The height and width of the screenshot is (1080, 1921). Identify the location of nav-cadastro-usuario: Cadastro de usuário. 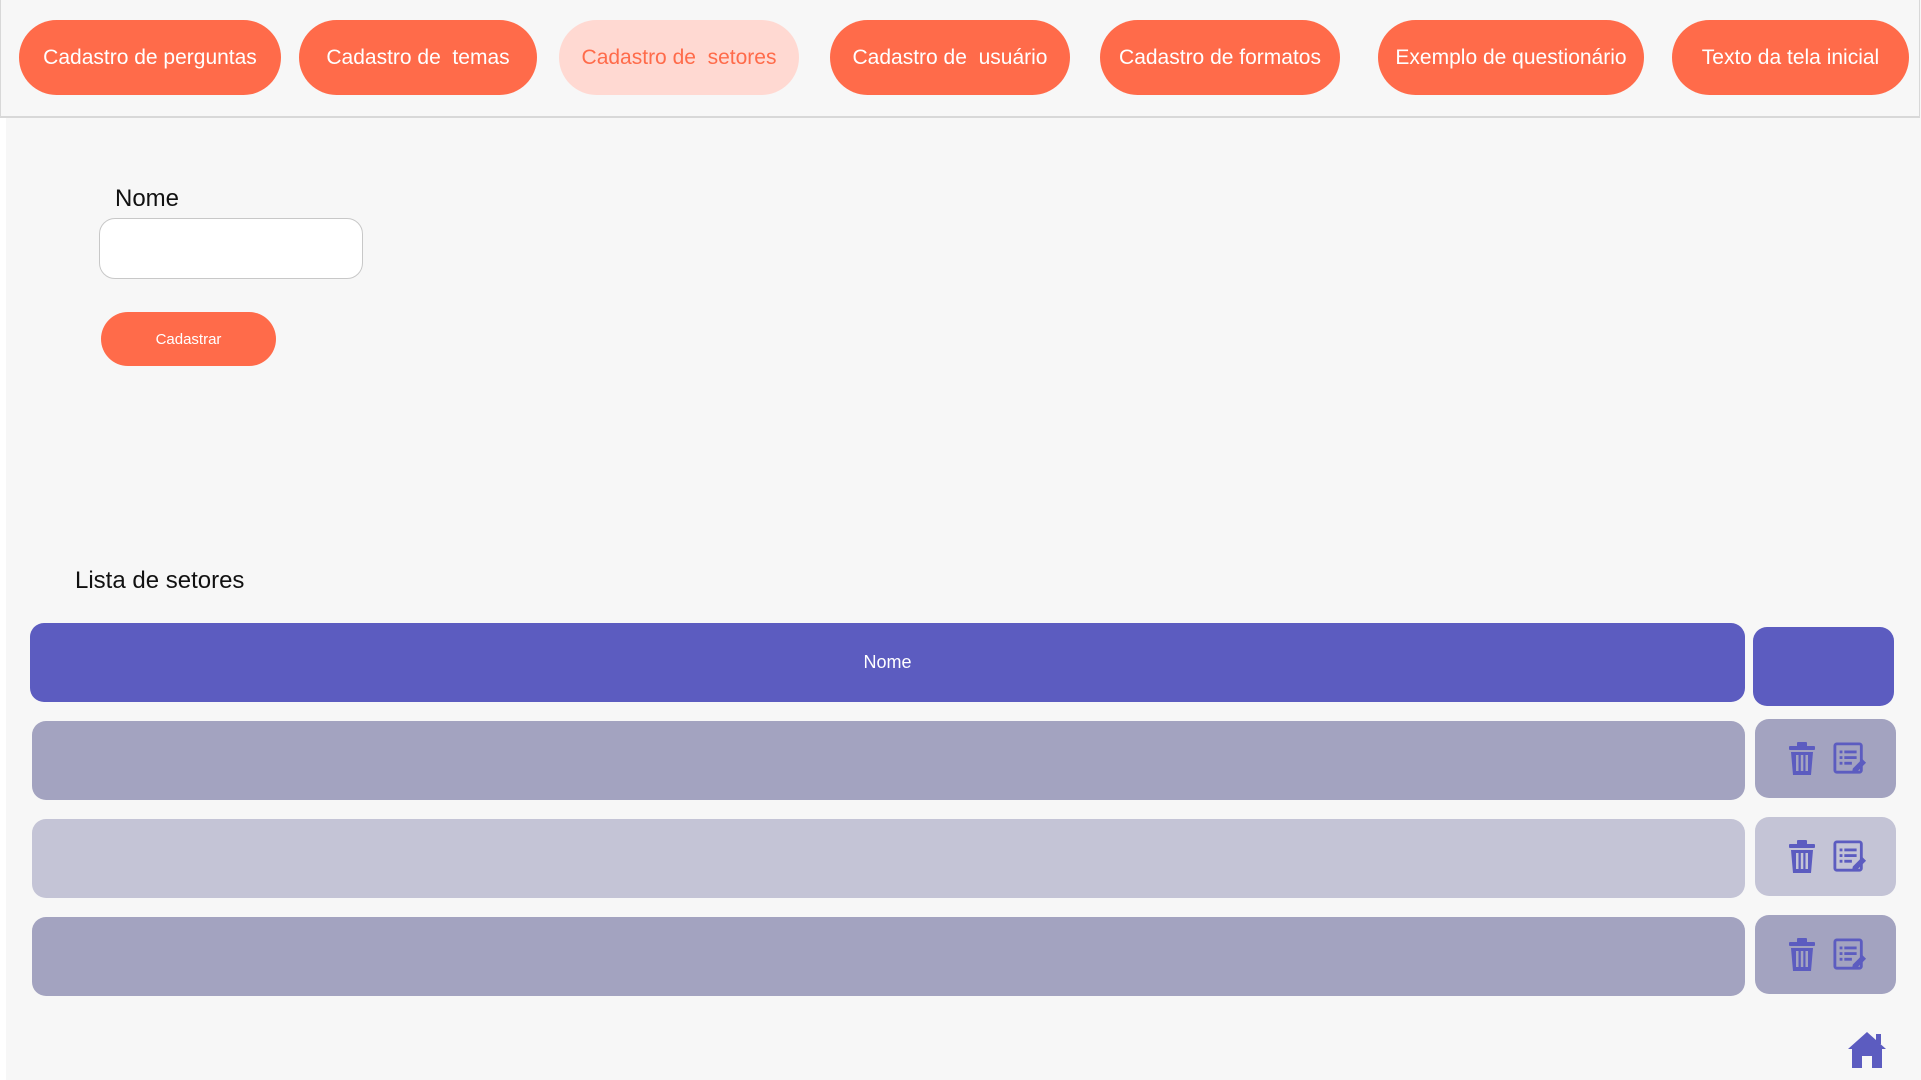
(950, 57).